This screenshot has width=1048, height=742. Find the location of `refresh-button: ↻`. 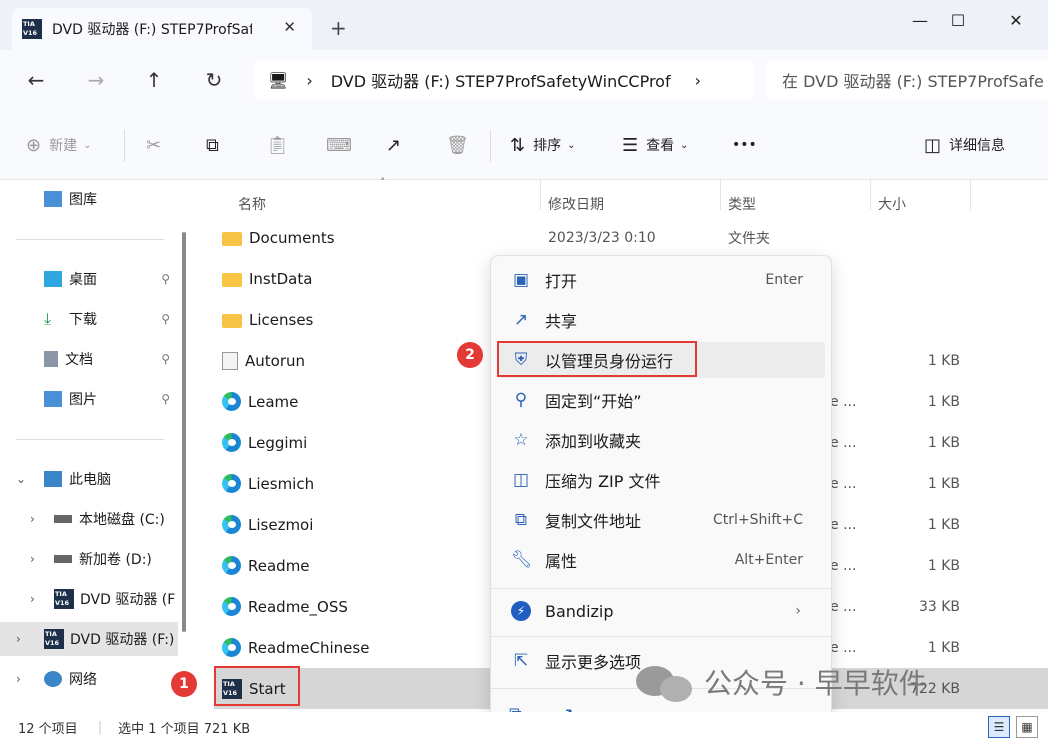

refresh-button: ↻ is located at coordinates (214, 80).